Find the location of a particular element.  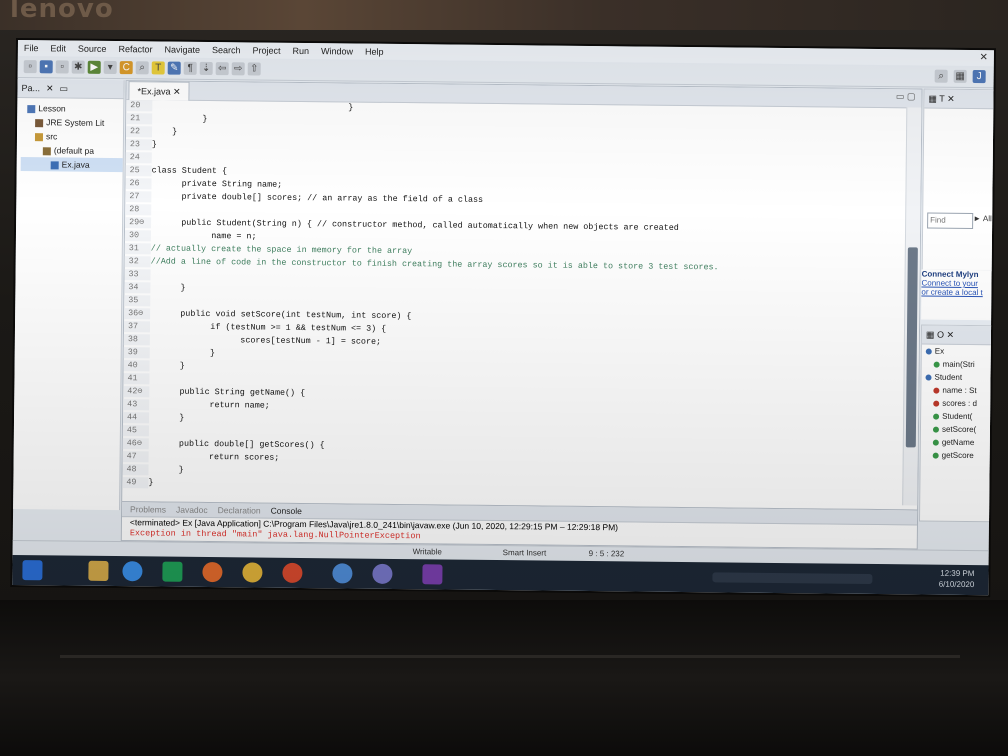

file-explorer-icon is located at coordinates (98, 570).